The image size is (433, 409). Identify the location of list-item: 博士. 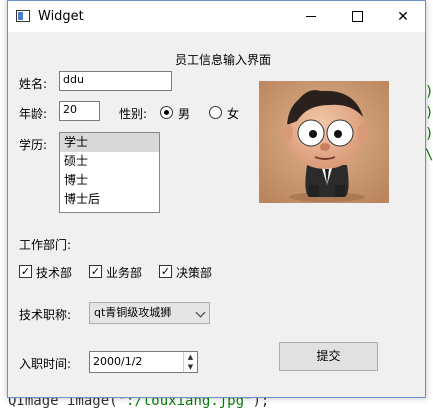
(109, 180).